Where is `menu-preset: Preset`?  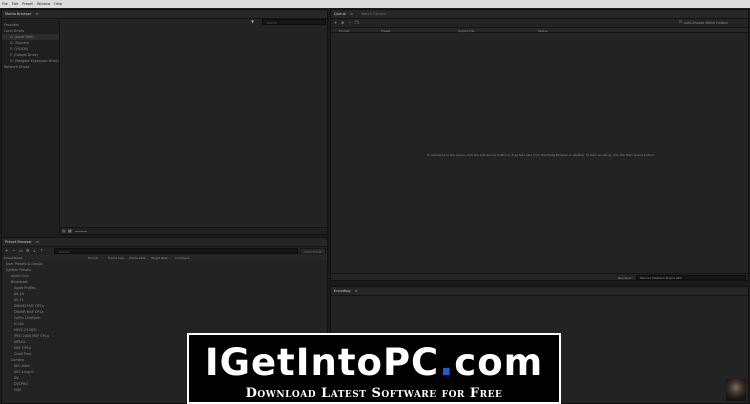
menu-preset: Preset is located at coordinates (27, 4).